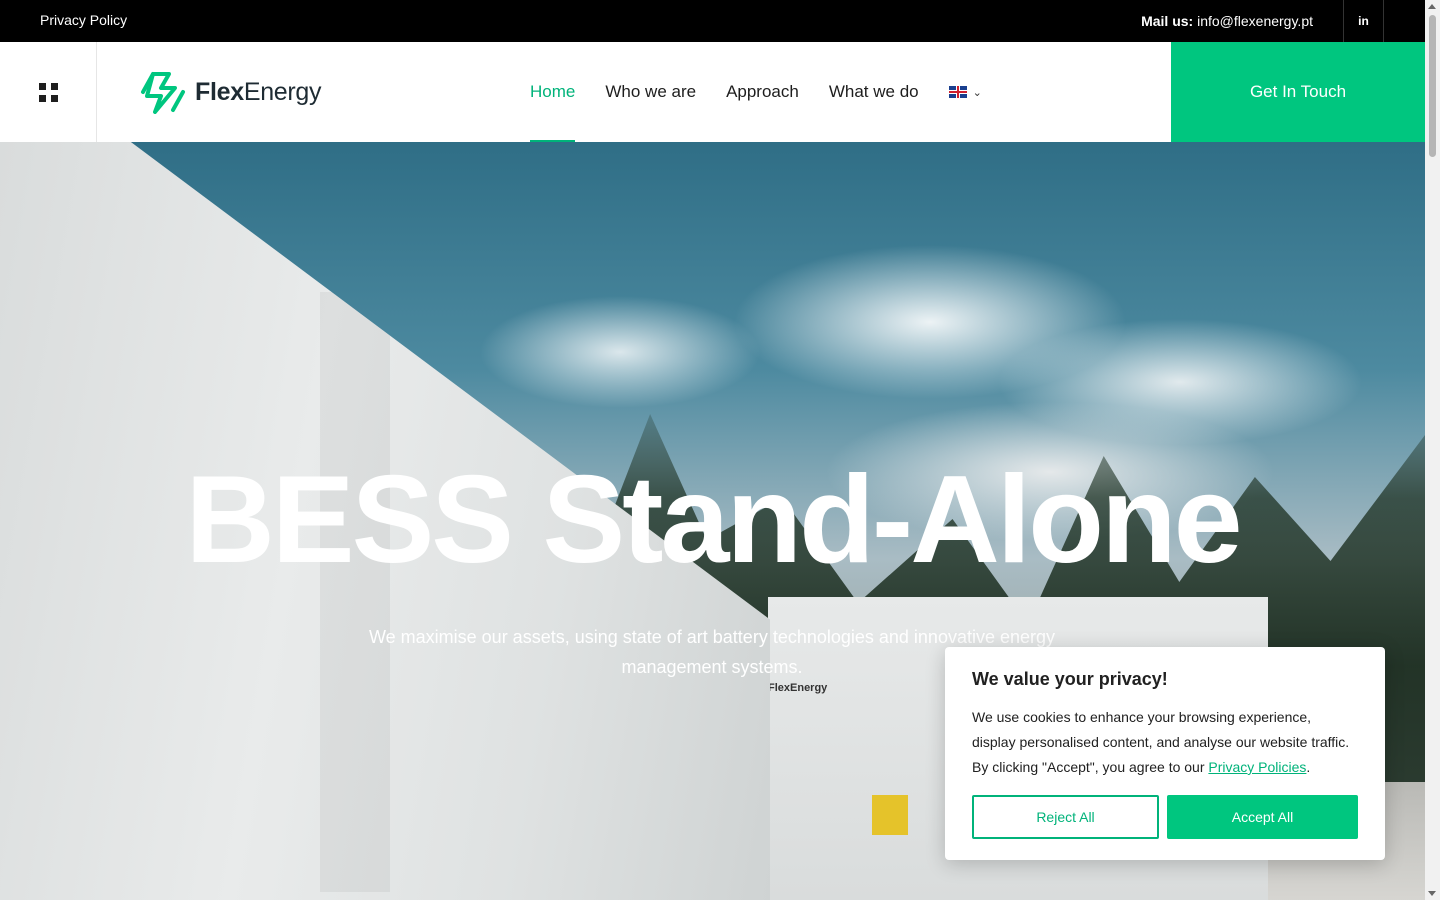 Image resolution: width=1440 pixels, height=900 pixels. Describe the element at coordinates (1432, 6) in the screenshot. I see `scroll-up-arrow-icon` at that location.